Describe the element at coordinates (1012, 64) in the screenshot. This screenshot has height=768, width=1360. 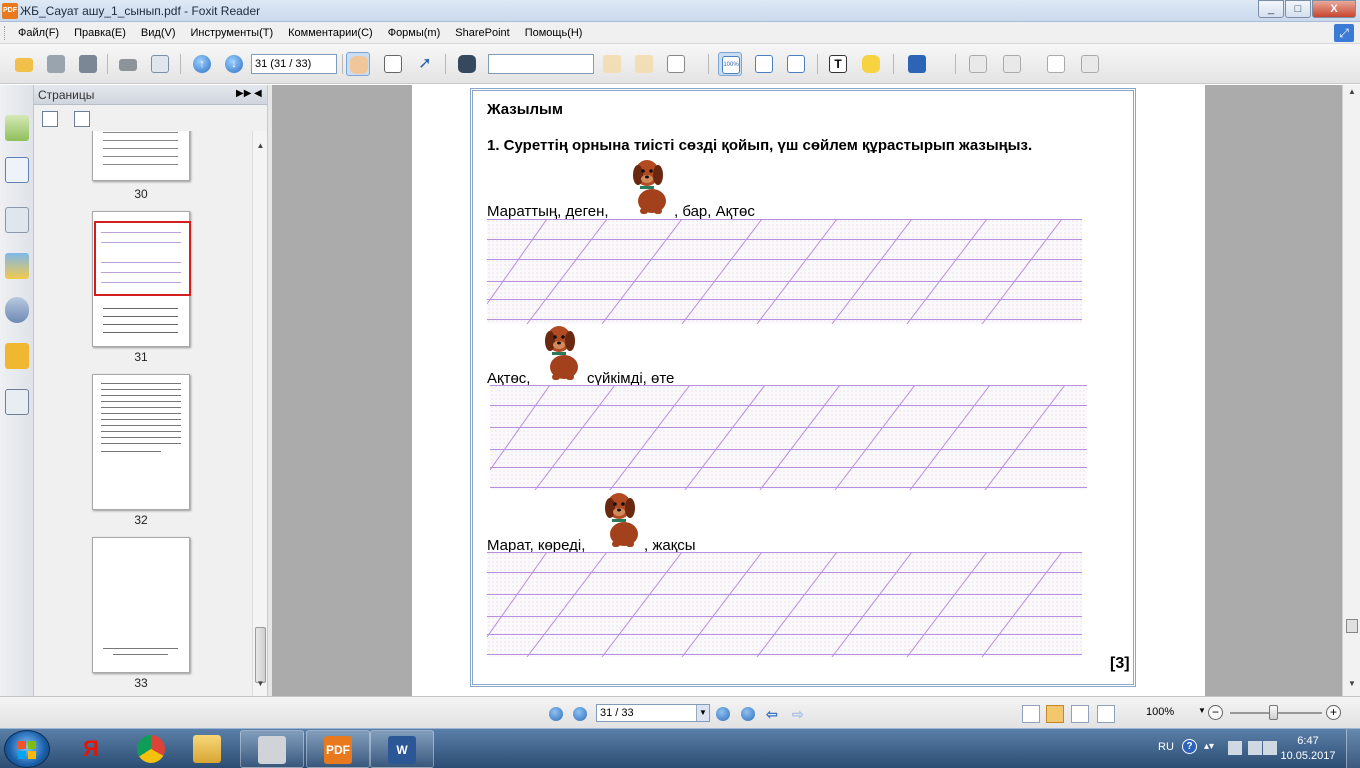
I see `convert-pdf-icon` at that location.